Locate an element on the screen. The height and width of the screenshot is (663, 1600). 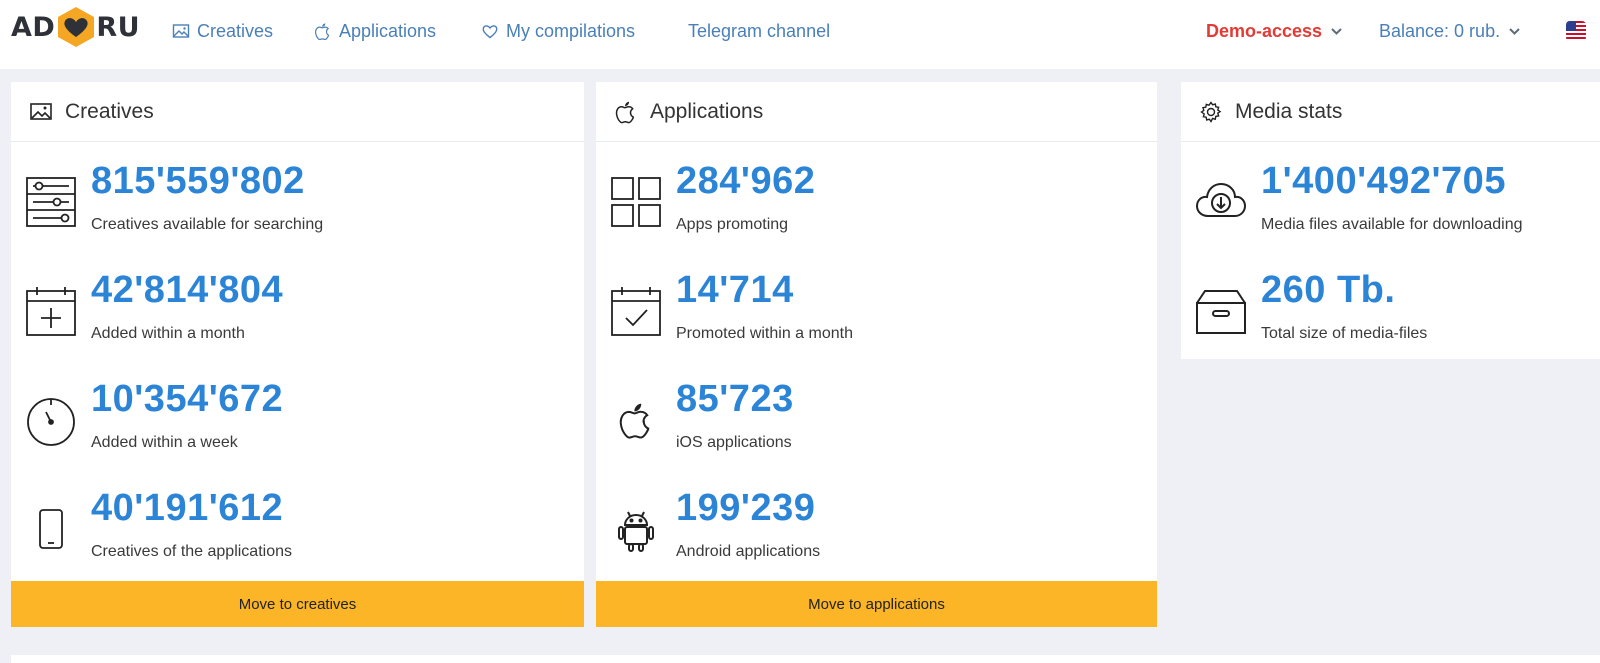
nav-applications-label: Applications is located at coordinates (388, 30).